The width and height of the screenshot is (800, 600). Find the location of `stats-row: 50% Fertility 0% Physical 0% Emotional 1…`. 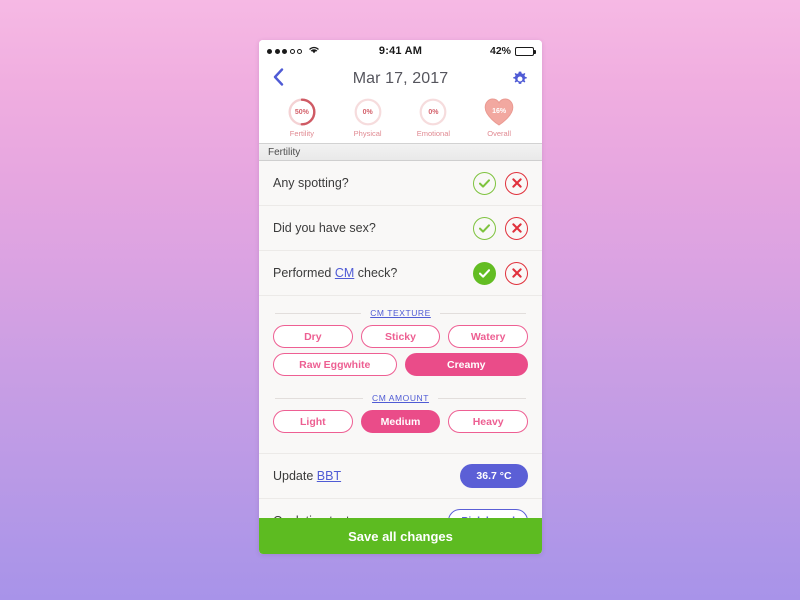

stats-row: 50% Fertility 0% Physical 0% Emotional 1… is located at coordinates (400, 119).